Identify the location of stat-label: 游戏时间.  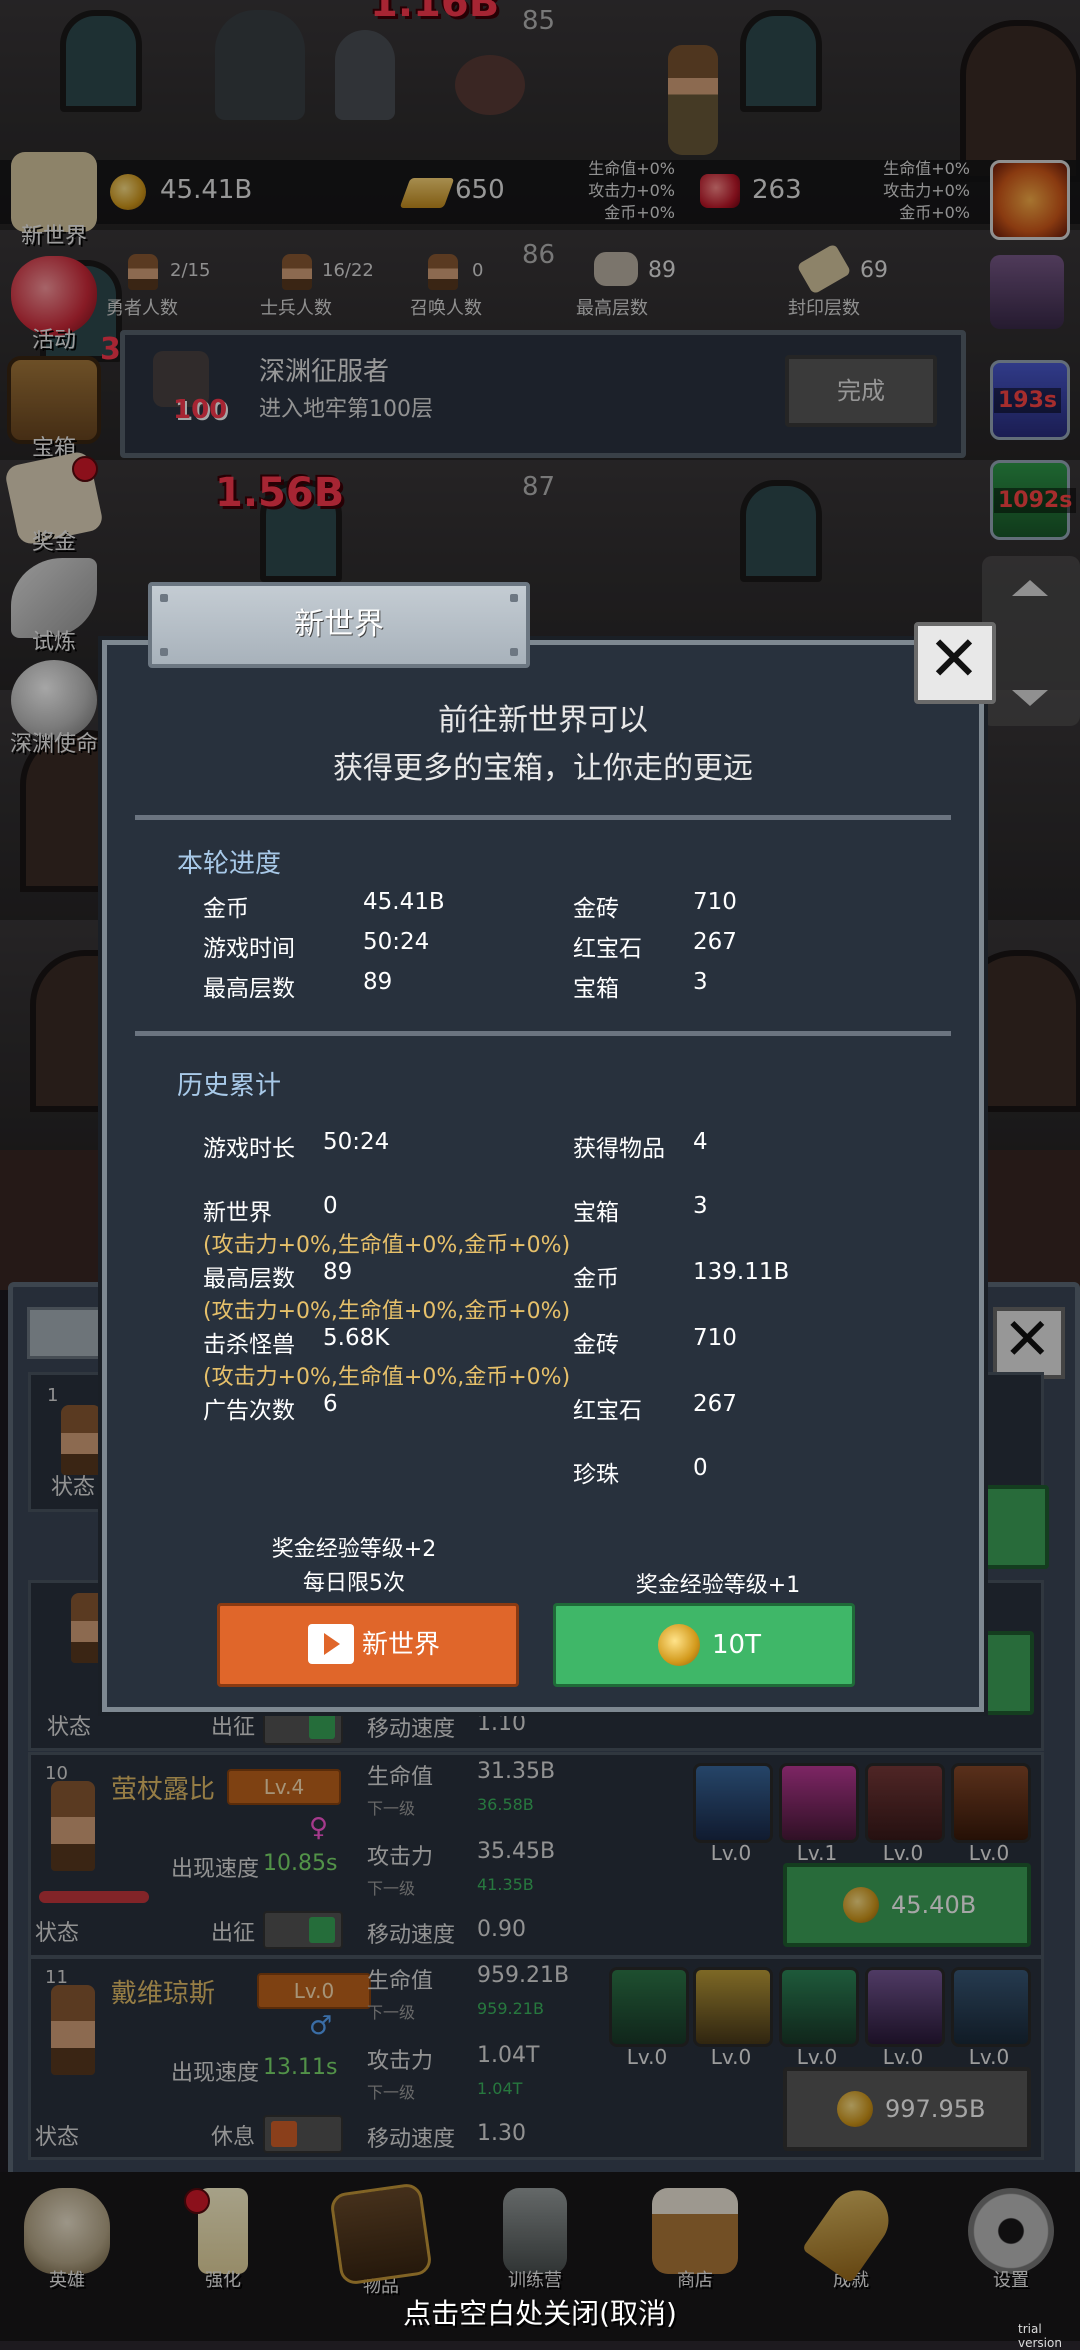
(249, 949).